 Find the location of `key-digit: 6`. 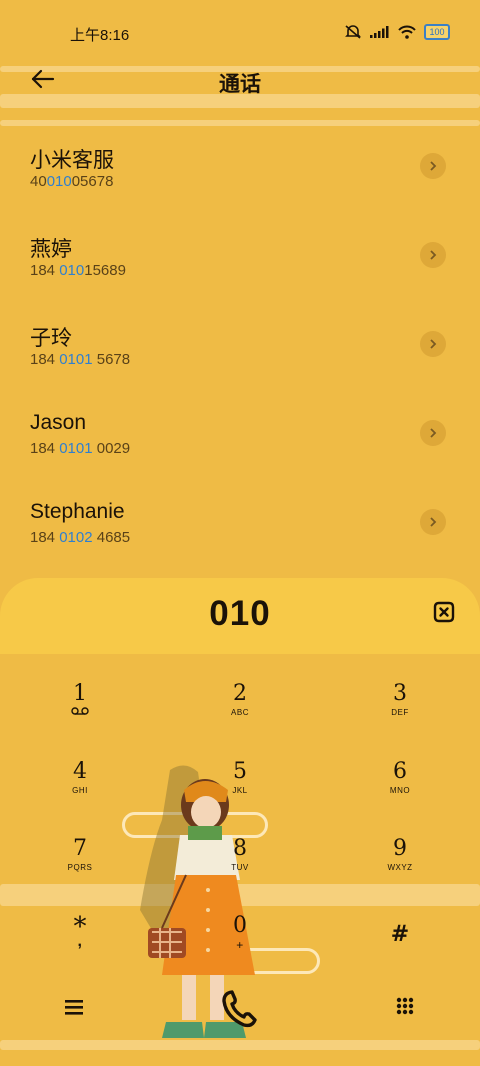

key-digit: 6 is located at coordinates (400, 771).